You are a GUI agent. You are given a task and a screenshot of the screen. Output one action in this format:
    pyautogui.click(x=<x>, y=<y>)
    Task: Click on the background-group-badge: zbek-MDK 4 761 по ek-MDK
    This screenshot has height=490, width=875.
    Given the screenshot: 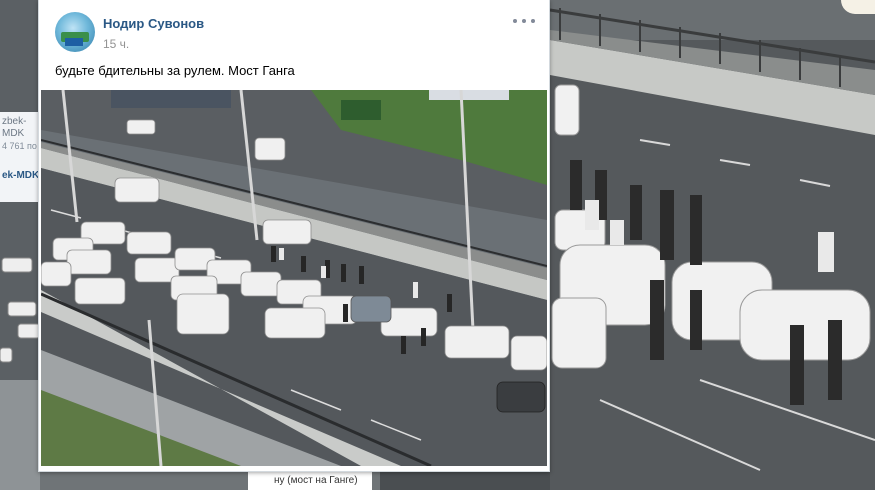 What is the action you would take?
    pyautogui.click(x=21, y=157)
    